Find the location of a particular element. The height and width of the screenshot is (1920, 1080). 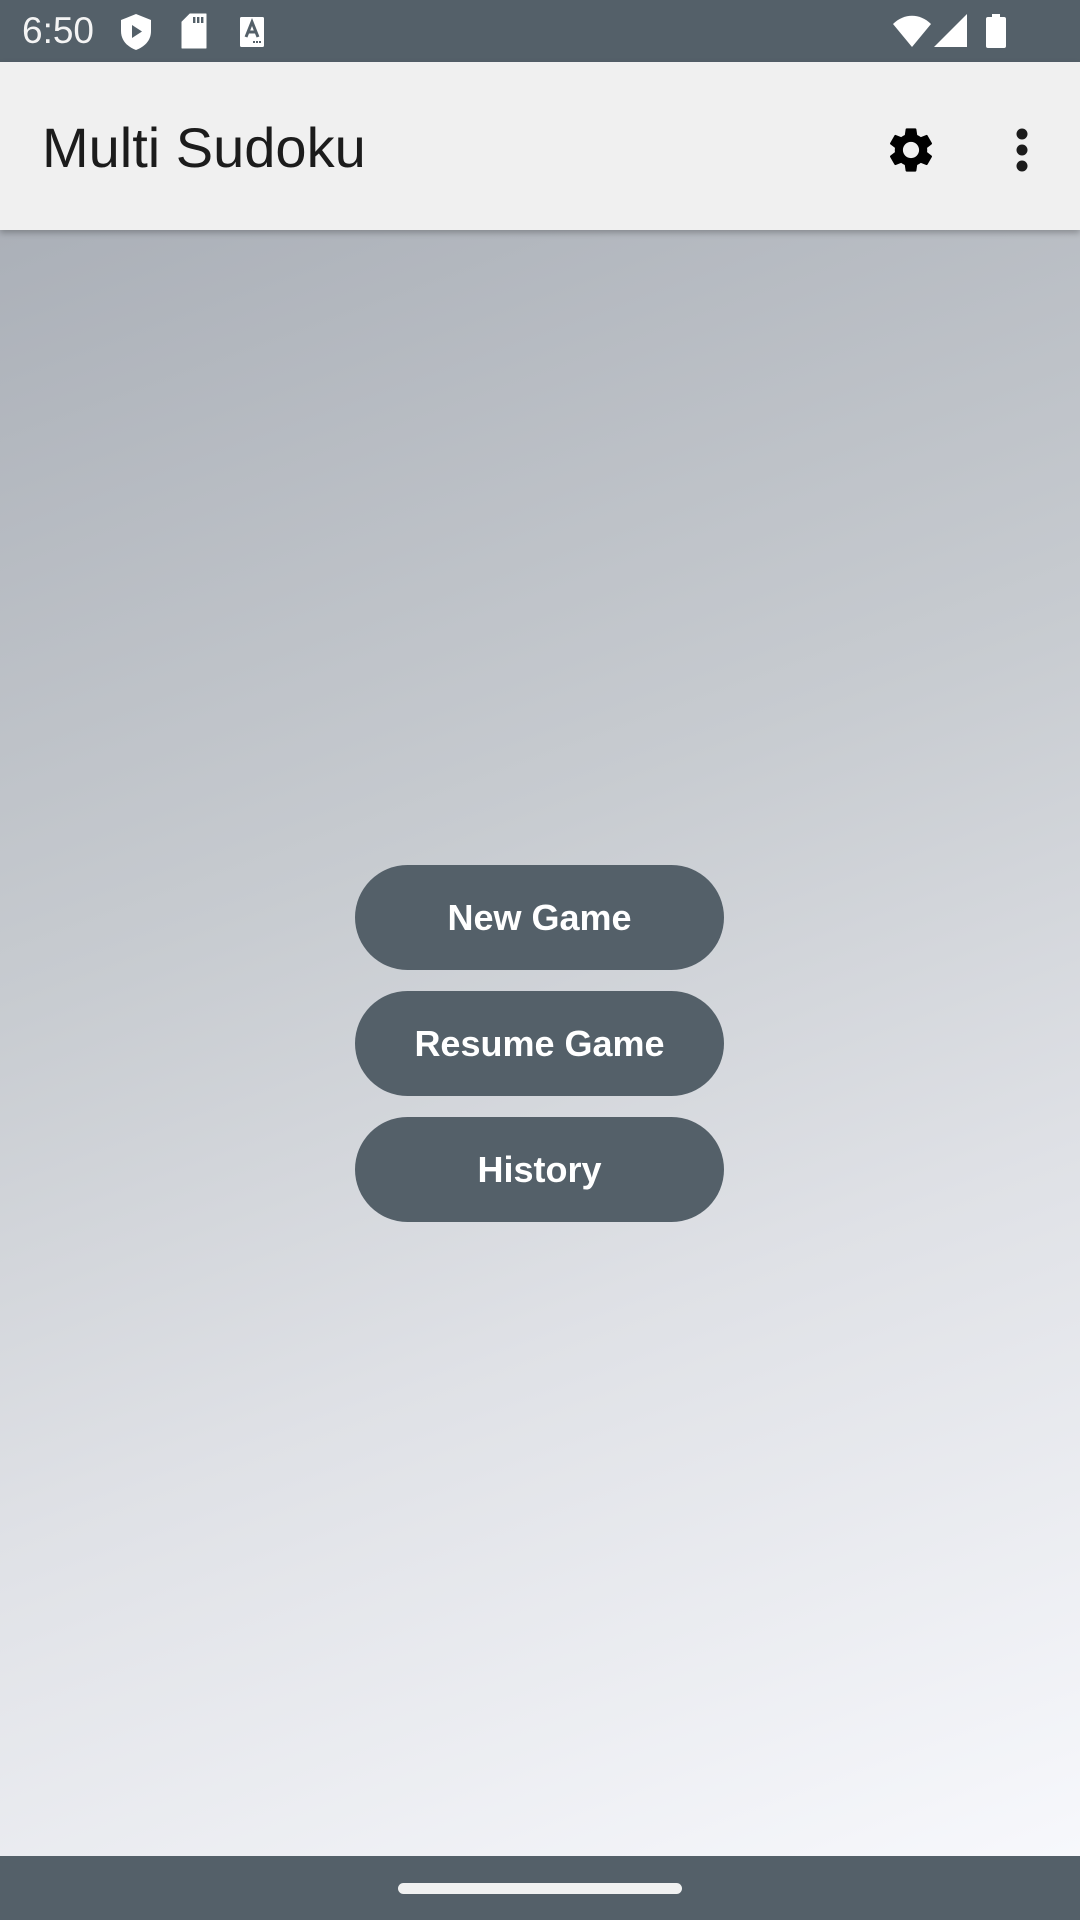

app-title: Multi Sudoku is located at coordinates (204, 147).